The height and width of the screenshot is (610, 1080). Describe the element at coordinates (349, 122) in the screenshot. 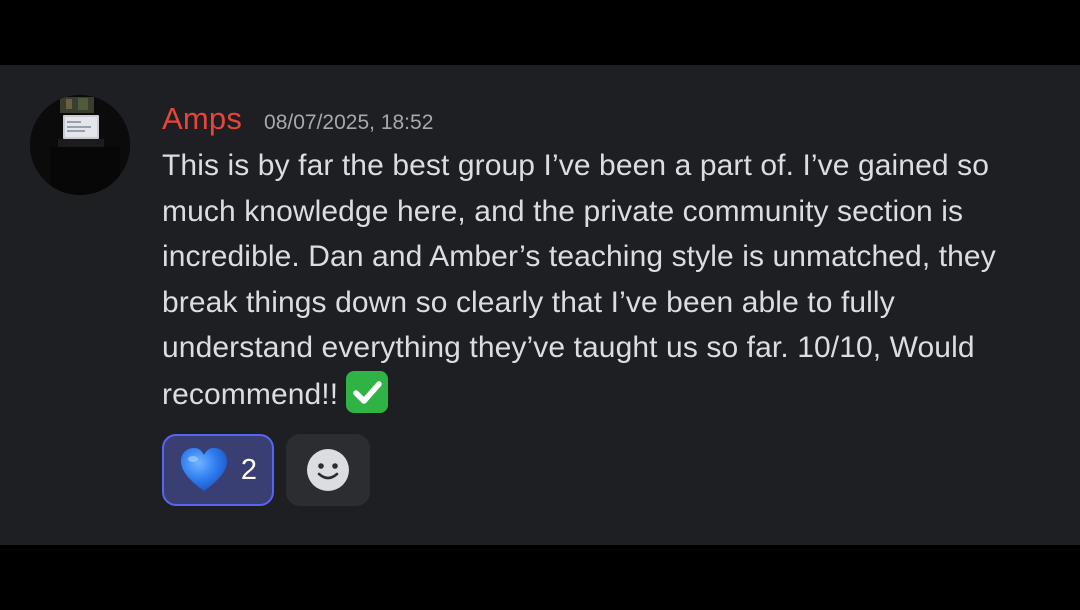

I see `timestamp: 08/07/2025, 18:52` at that location.